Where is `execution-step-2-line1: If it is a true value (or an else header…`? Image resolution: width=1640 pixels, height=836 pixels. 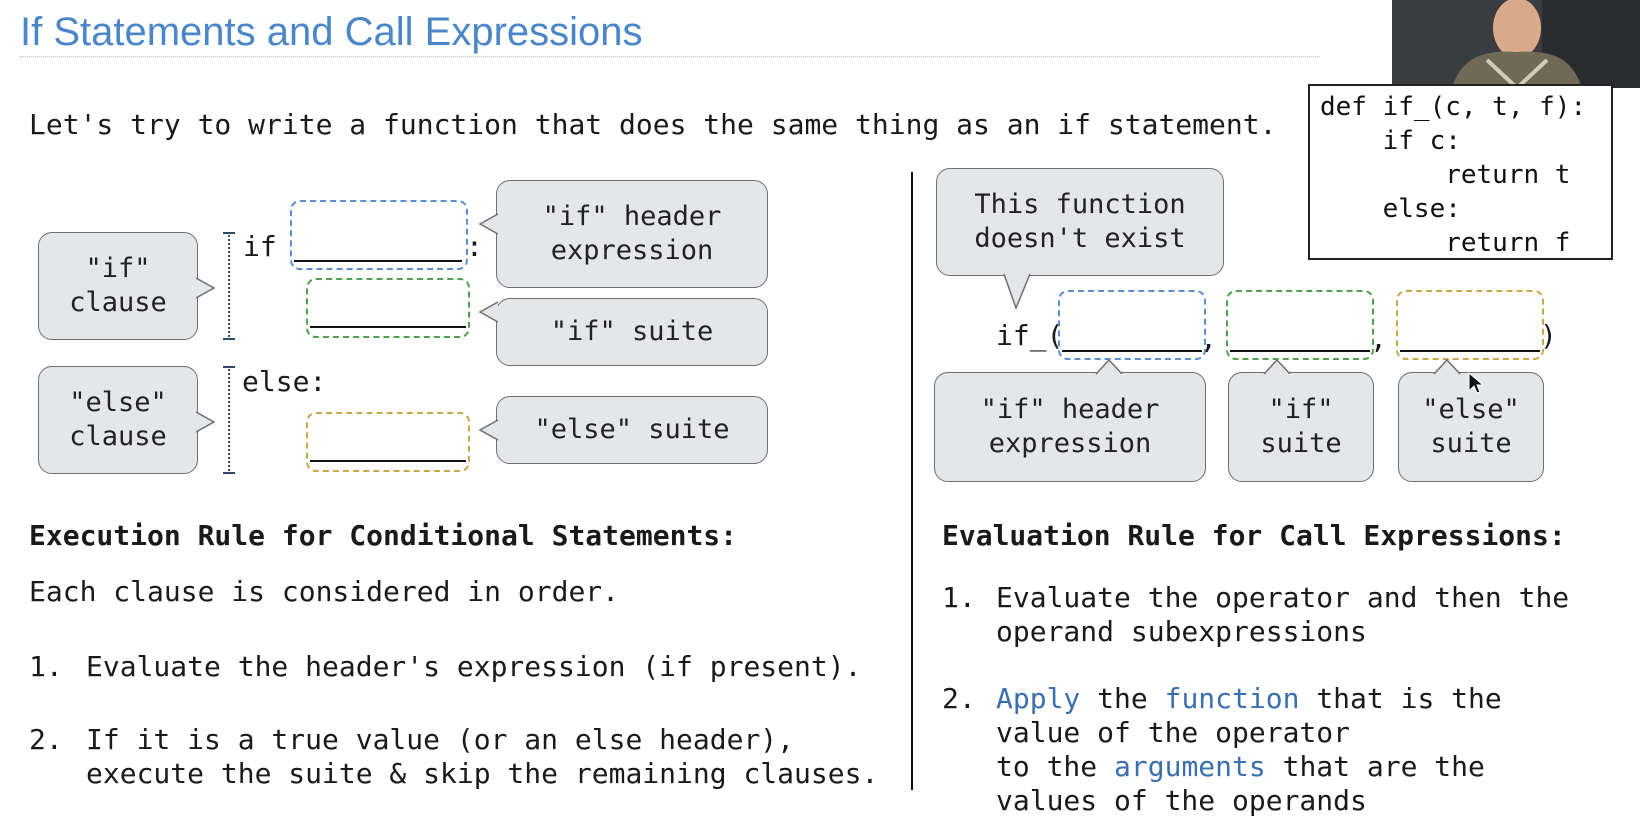
execution-step-2-line1: If it is a true value (or an else header… is located at coordinates (440, 739).